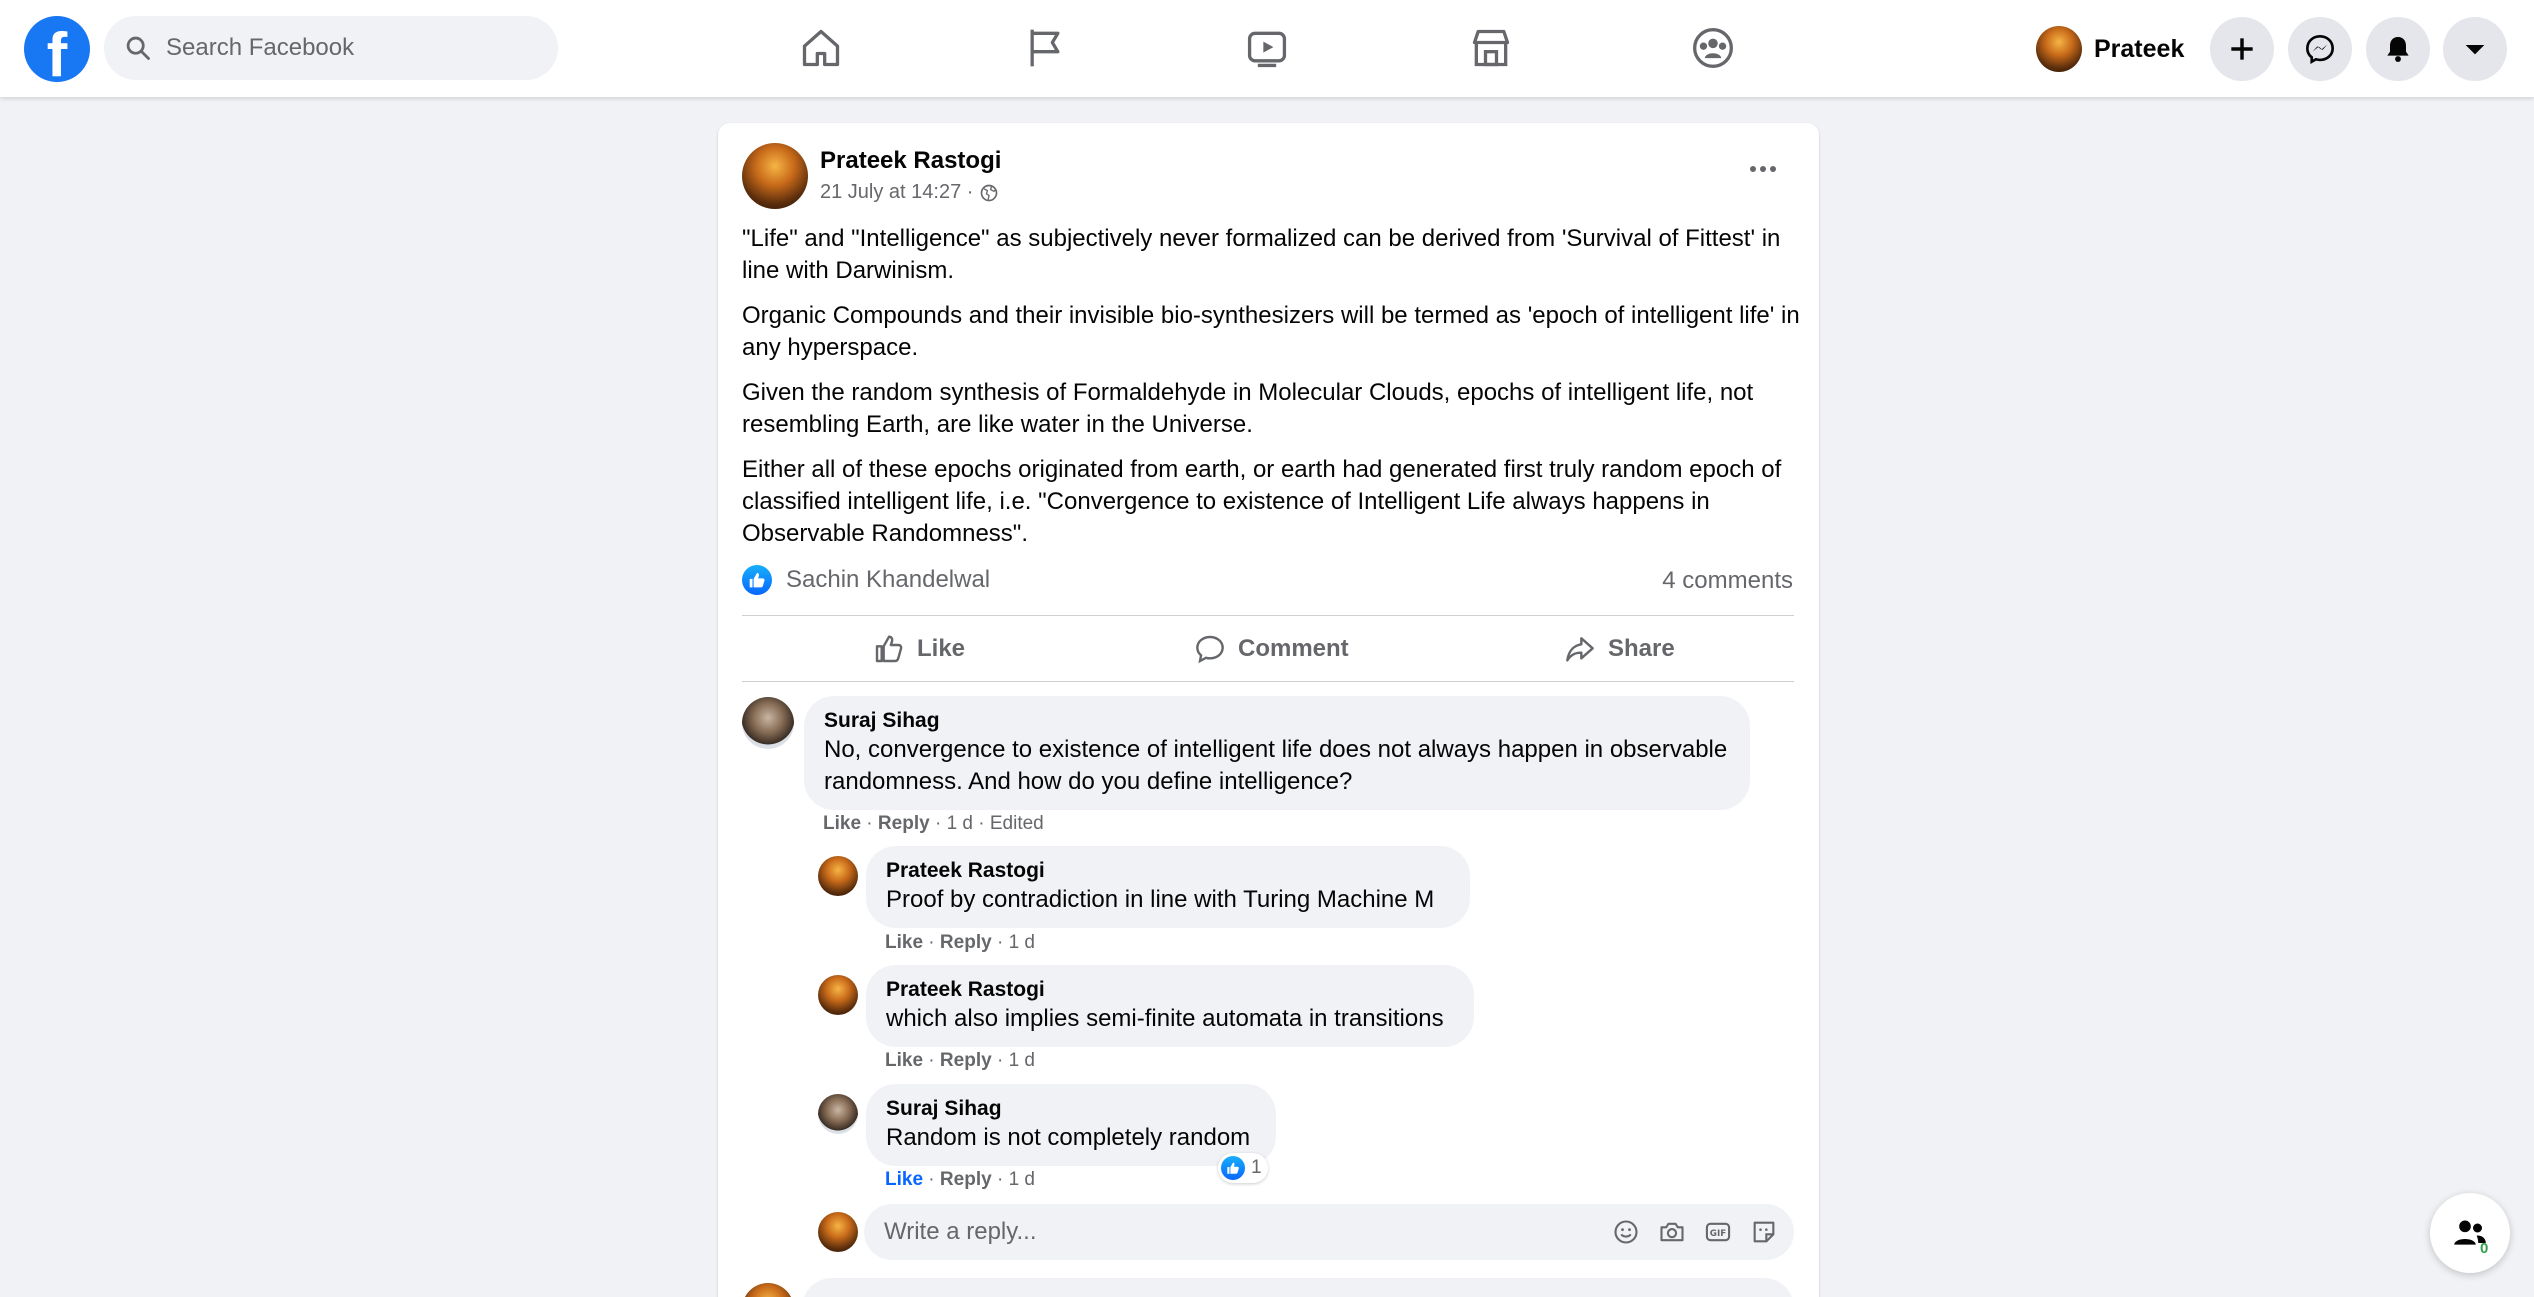 This screenshot has width=2534, height=1297. I want to click on comment-reaction-badge: 1, so click(1243, 1168).